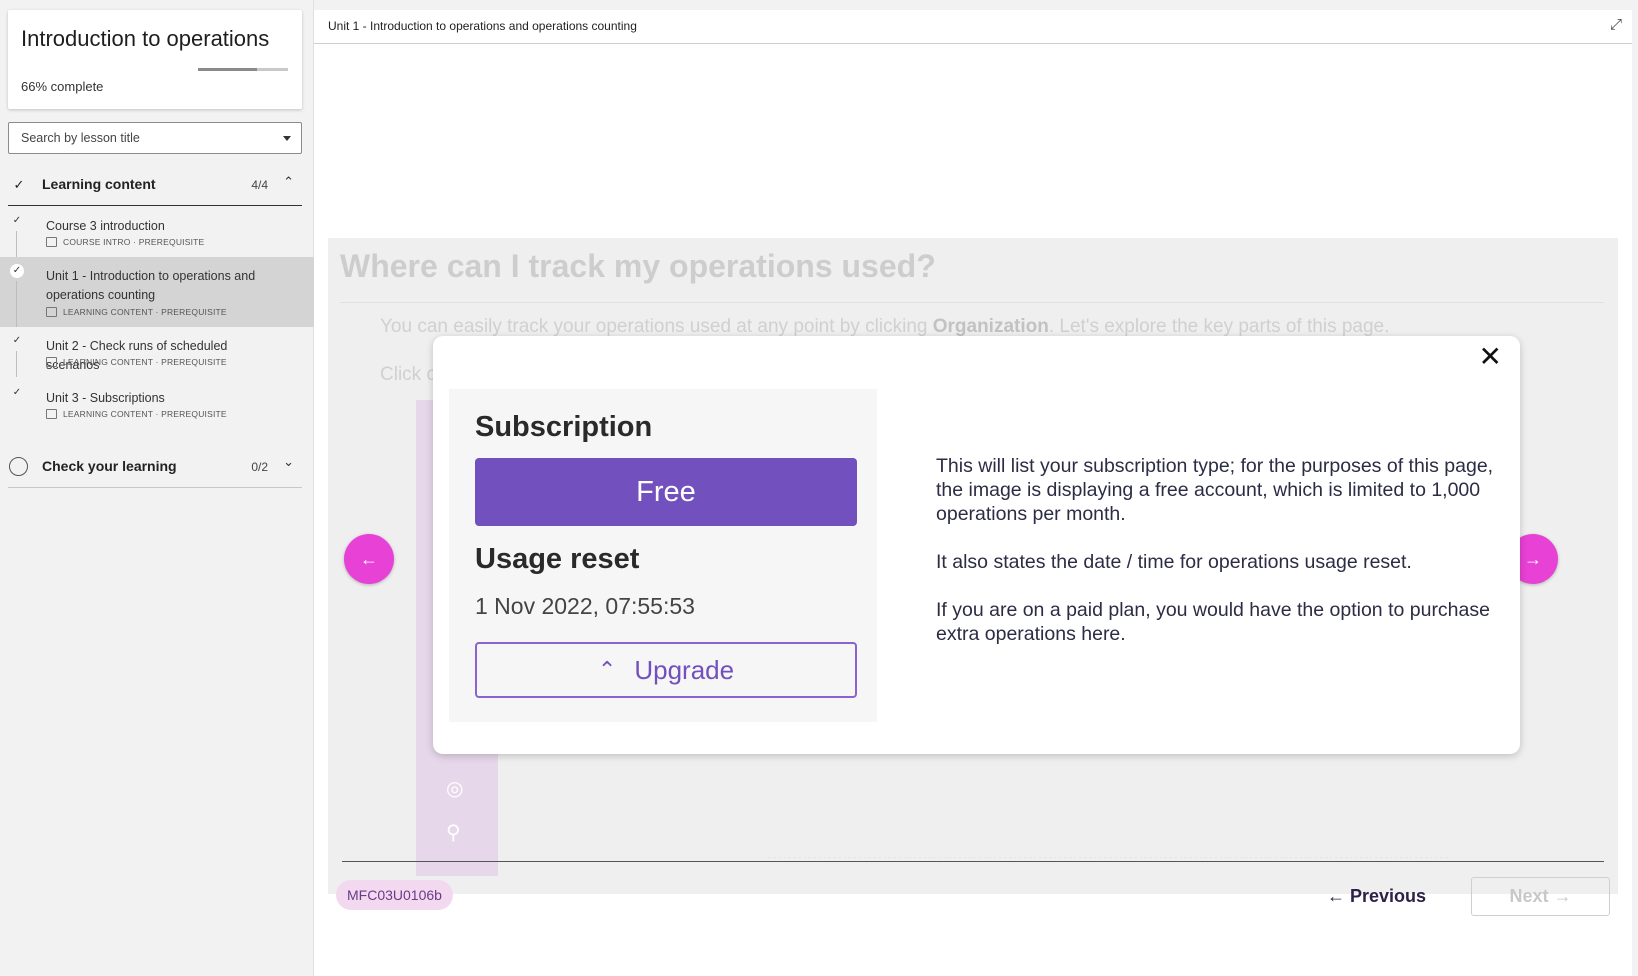 The height and width of the screenshot is (976, 1638). Describe the element at coordinates (1529, 896) in the screenshot. I see `next-label: Next` at that location.